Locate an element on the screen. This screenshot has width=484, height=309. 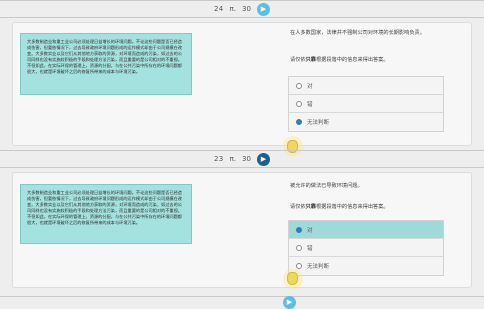
bottom-divider is located at coordinates (242, 296).